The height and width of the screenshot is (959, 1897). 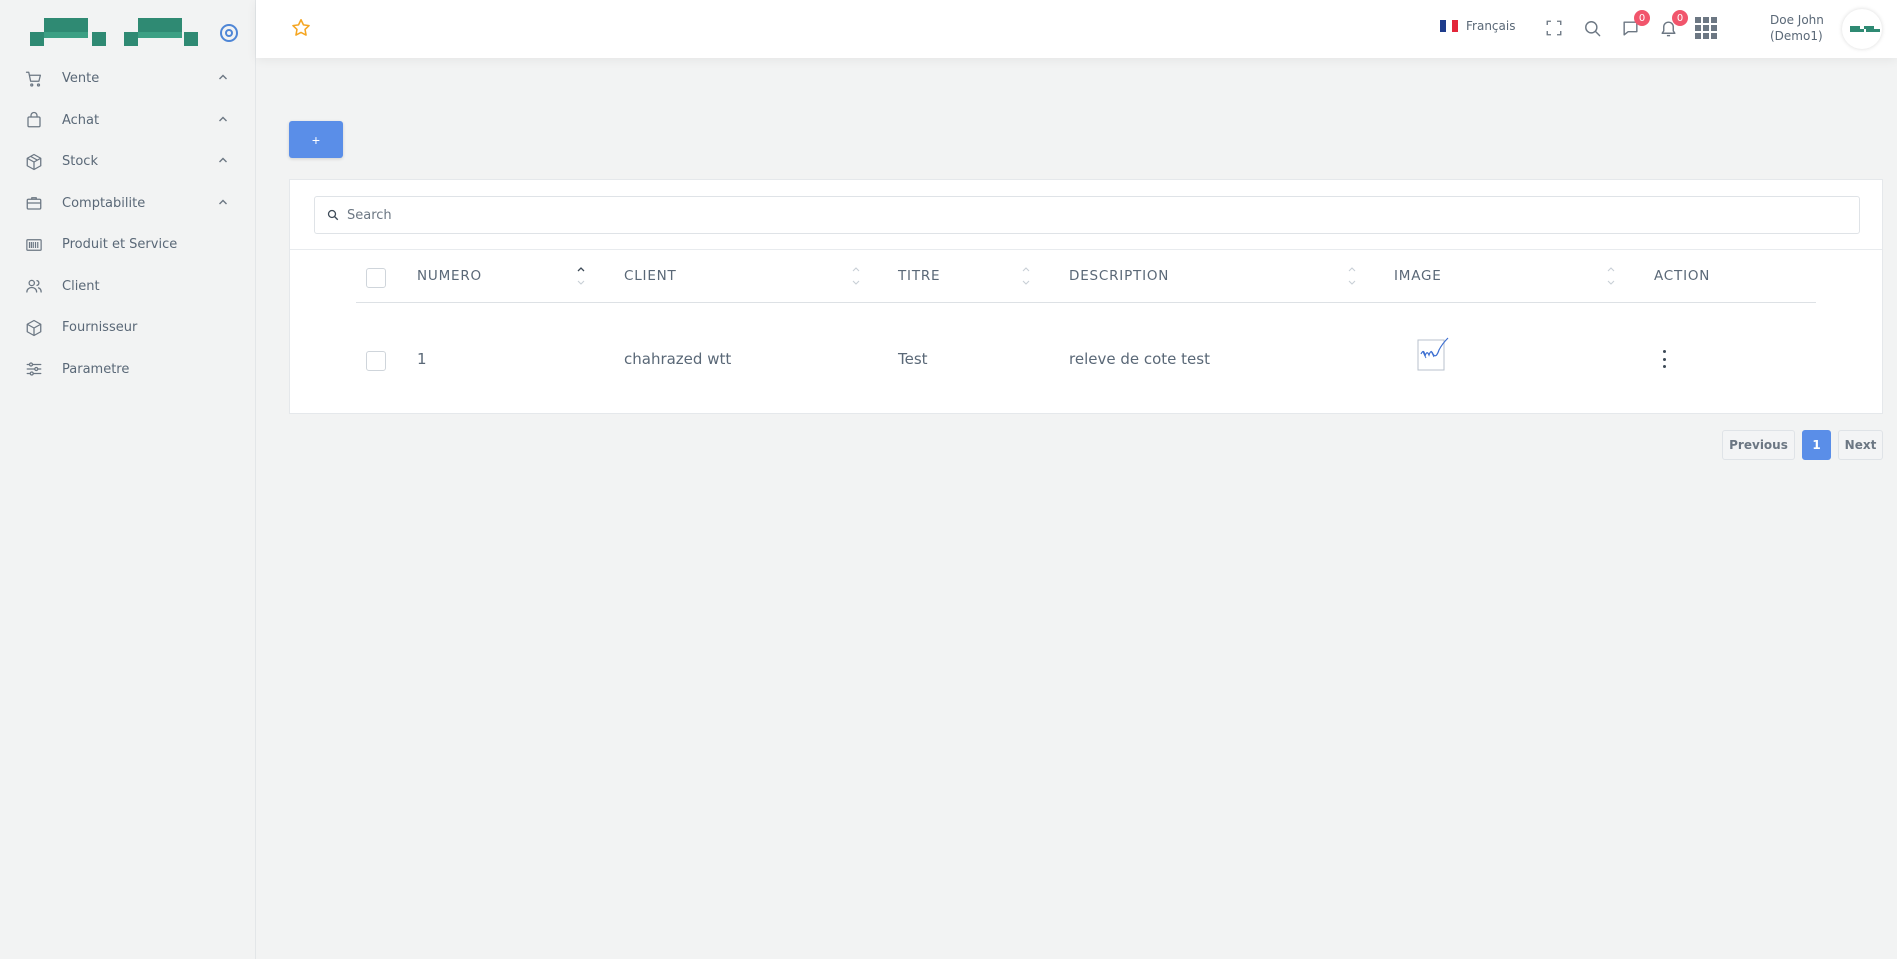 What do you see at coordinates (650, 276) in the screenshot?
I see `column-header-client: CLIENT` at bounding box center [650, 276].